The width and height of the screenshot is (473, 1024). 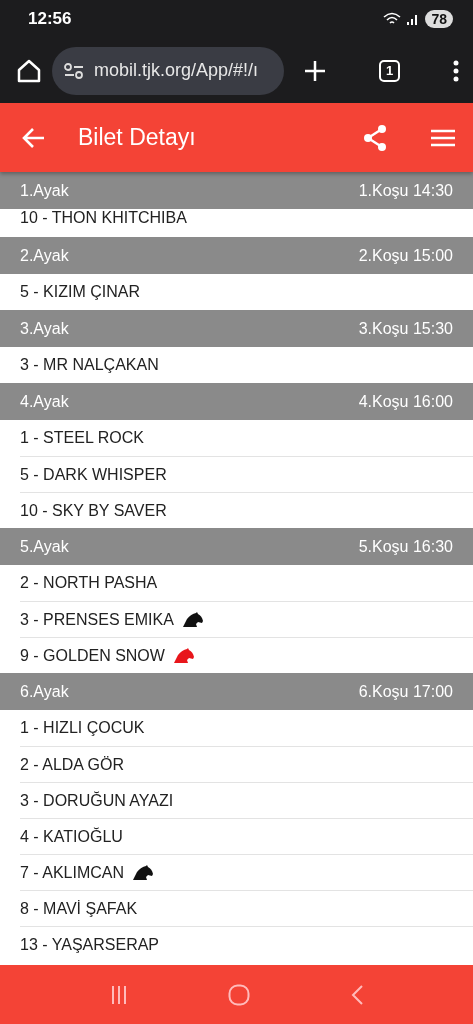 I want to click on horse-name: 5 - DARK WHISPER, so click(x=93, y=474).